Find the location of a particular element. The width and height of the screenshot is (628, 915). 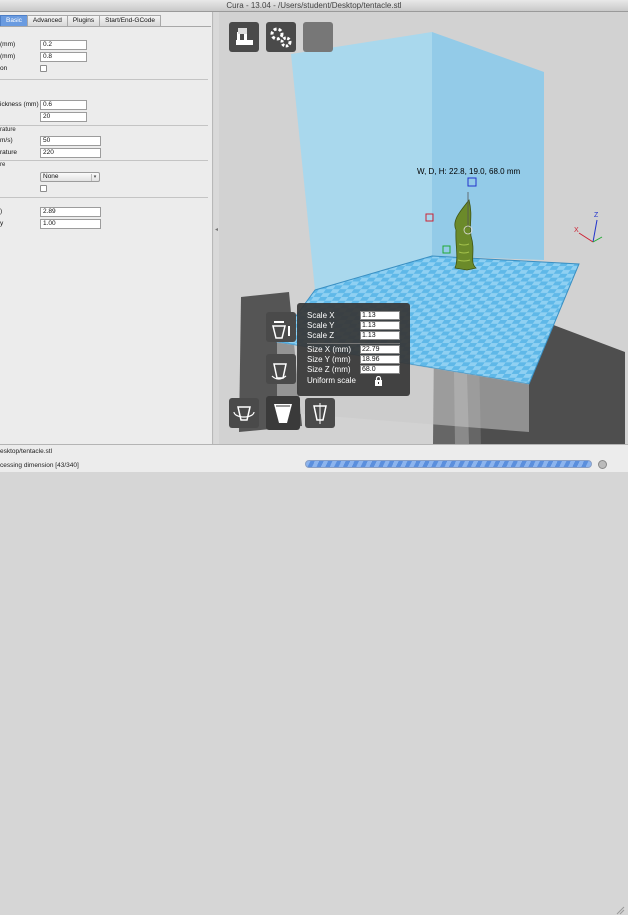

uniform-scale-label: Uniform scale is located at coordinates (331, 380).